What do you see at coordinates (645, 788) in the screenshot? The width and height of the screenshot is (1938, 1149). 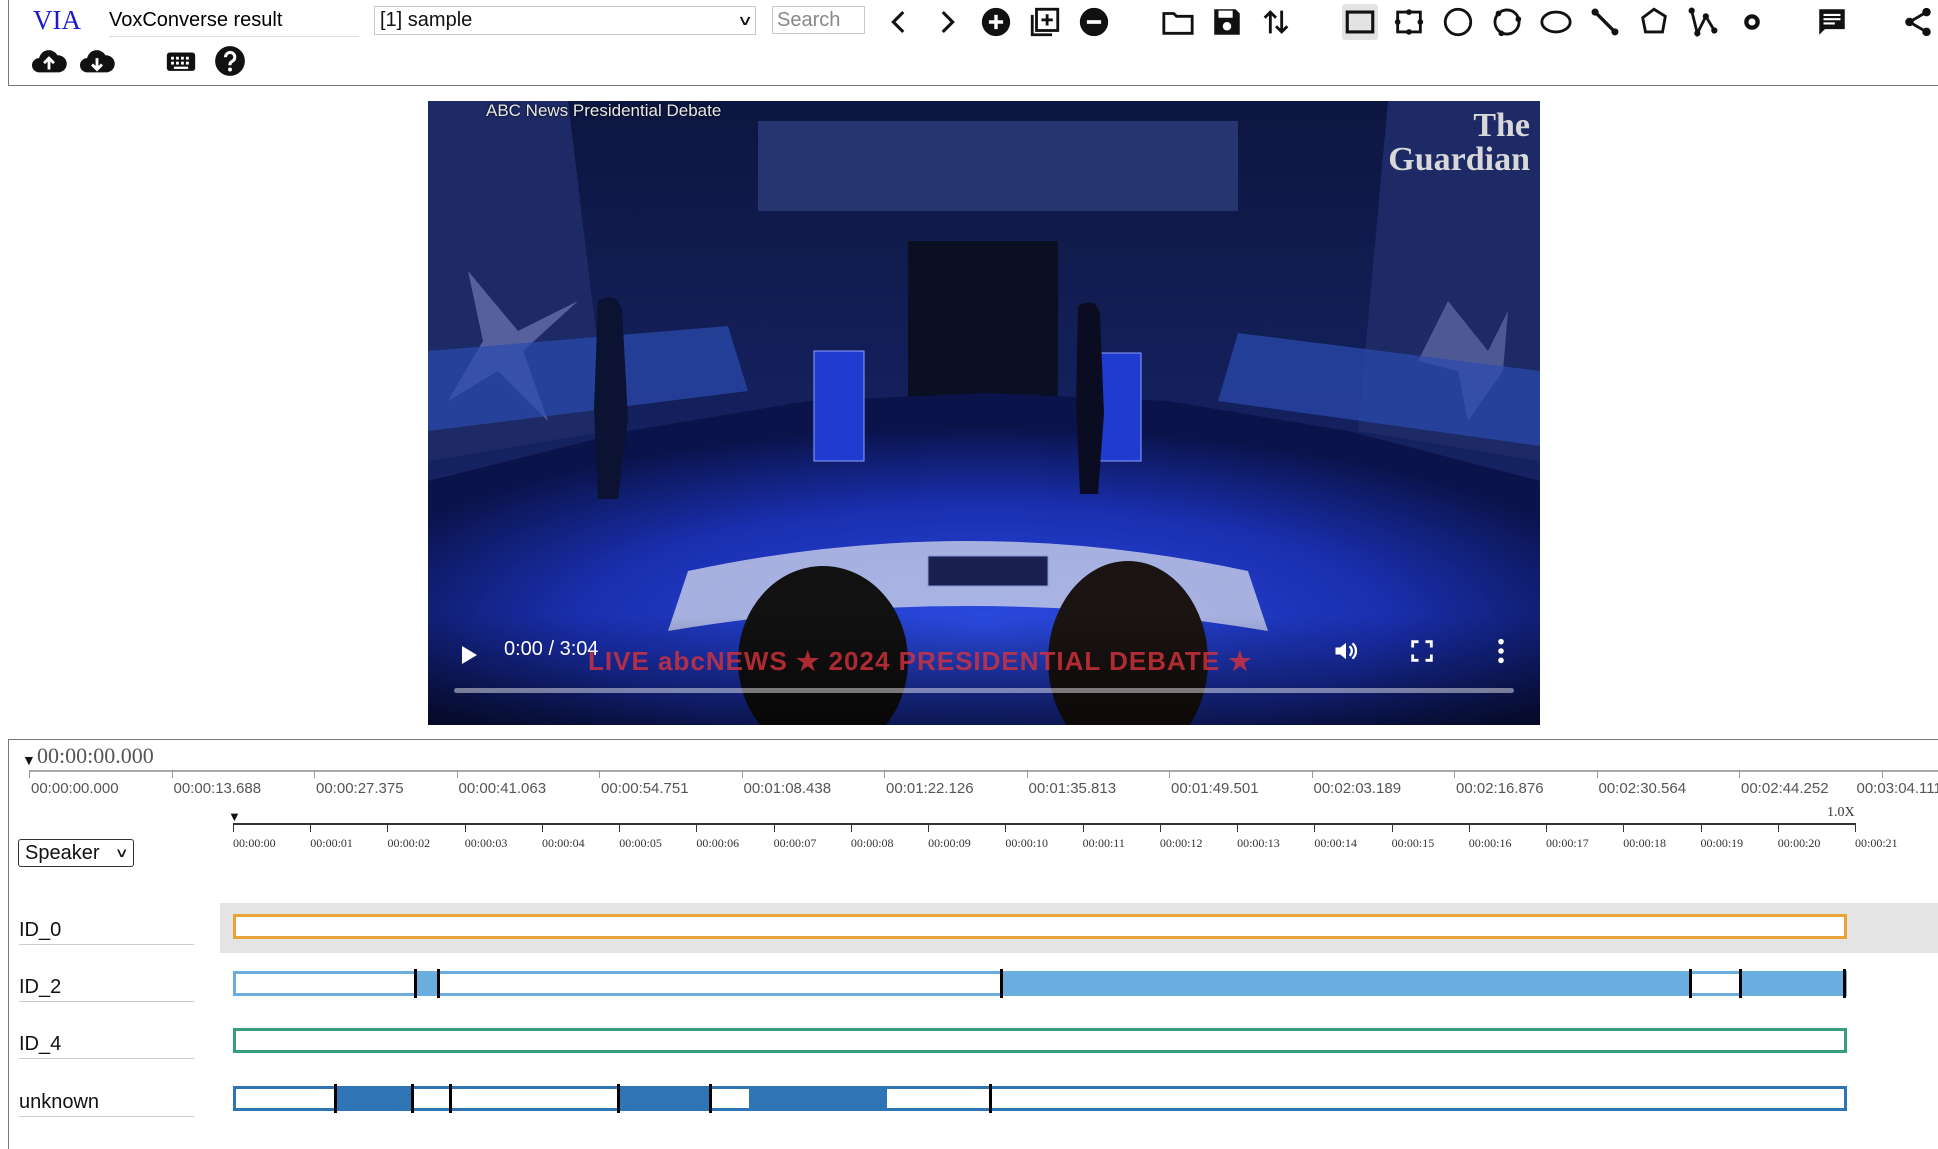 I see `ruler-label: 00:00:54.751` at bounding box center [645, 788].